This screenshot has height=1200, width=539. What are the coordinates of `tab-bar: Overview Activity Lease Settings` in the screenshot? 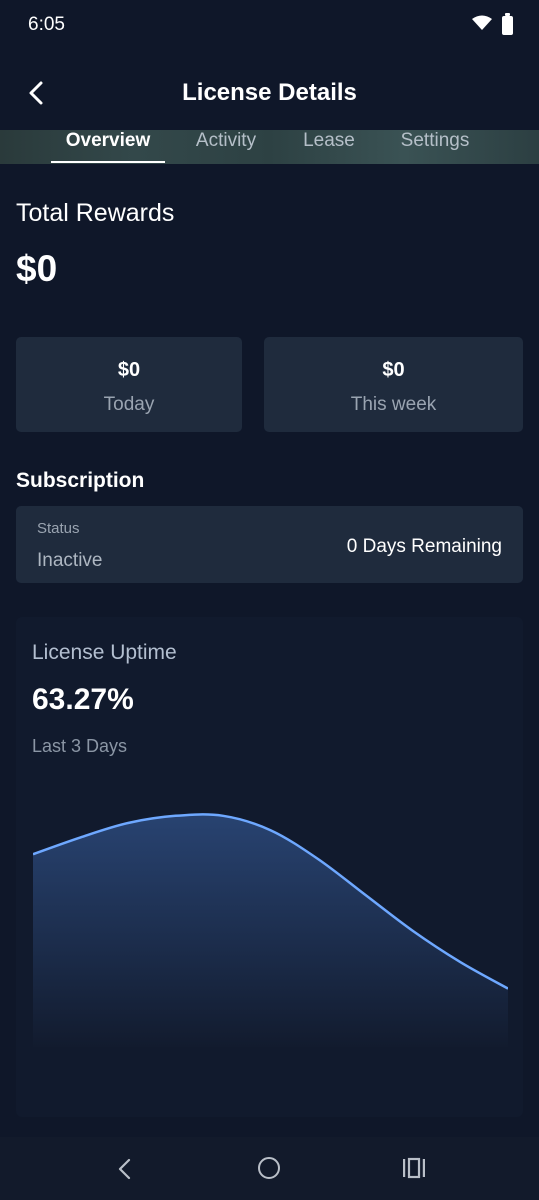 It's located at (269, 147).